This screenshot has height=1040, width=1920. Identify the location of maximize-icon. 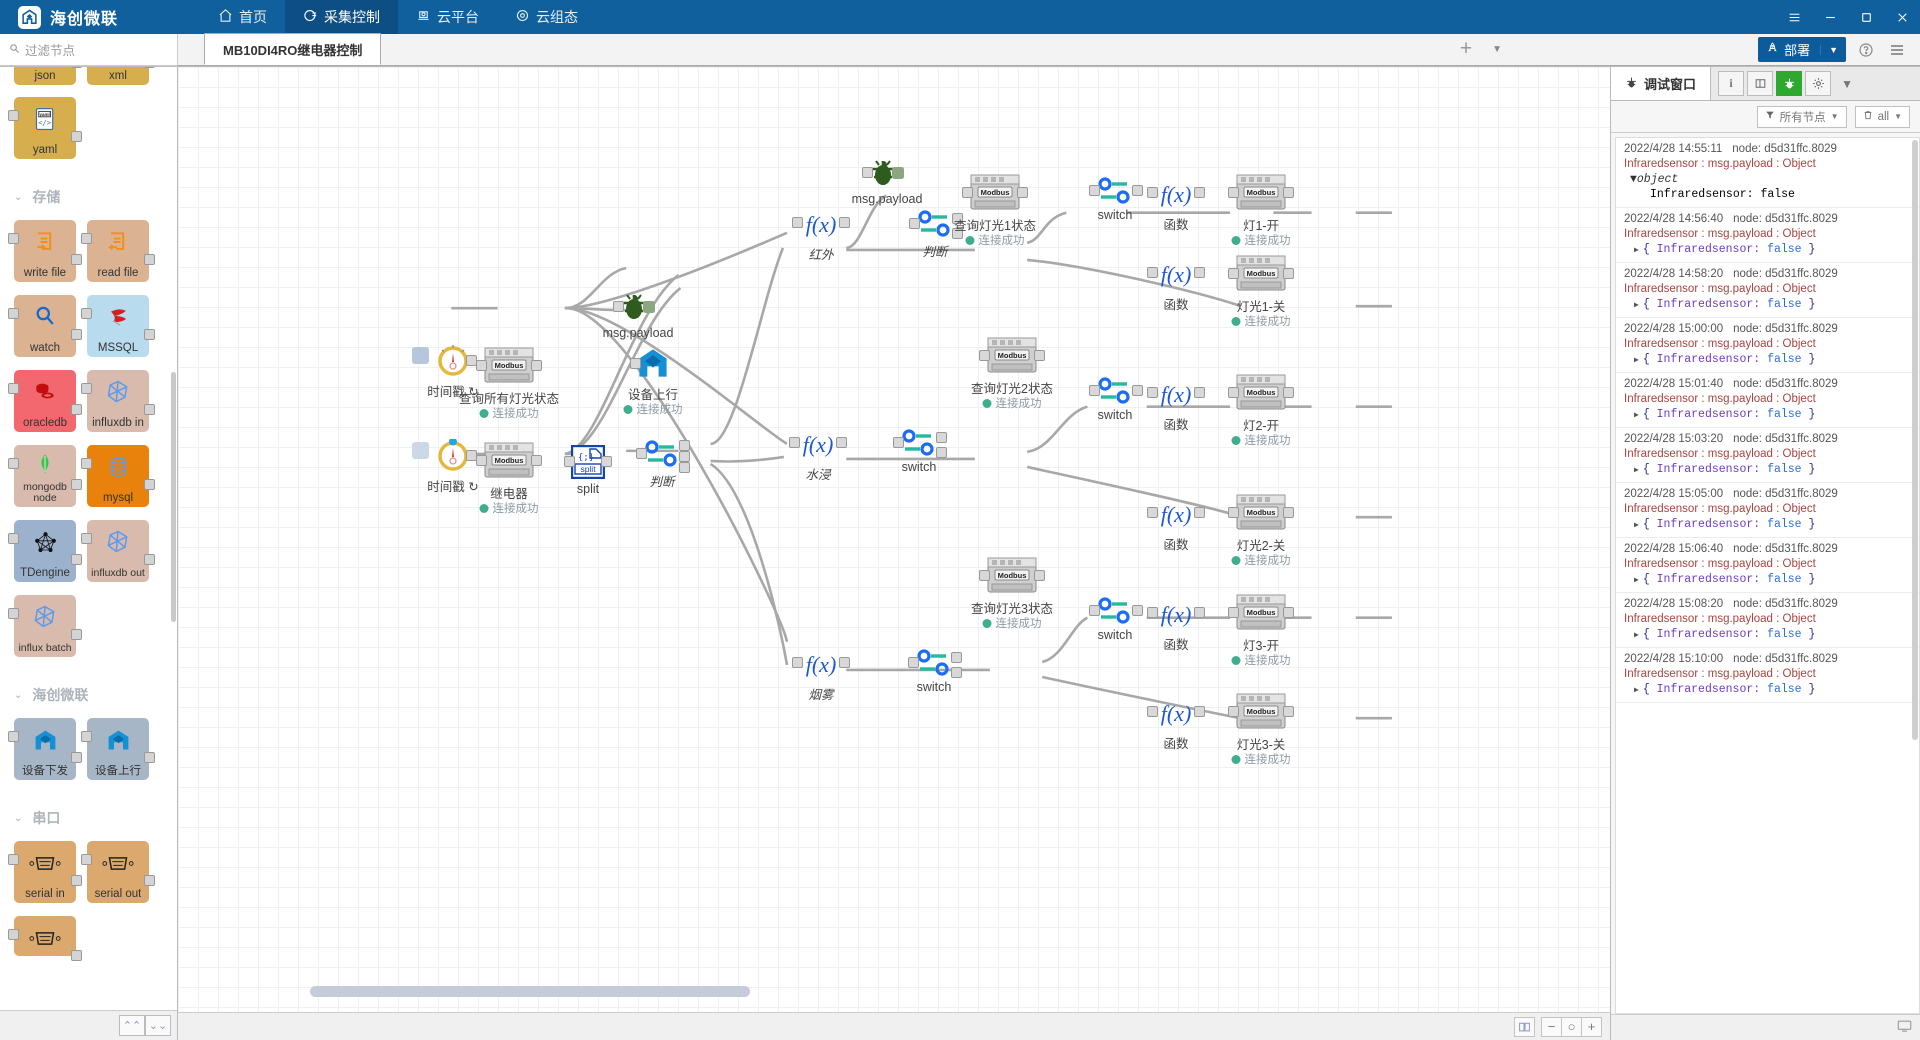
(1866, 17).